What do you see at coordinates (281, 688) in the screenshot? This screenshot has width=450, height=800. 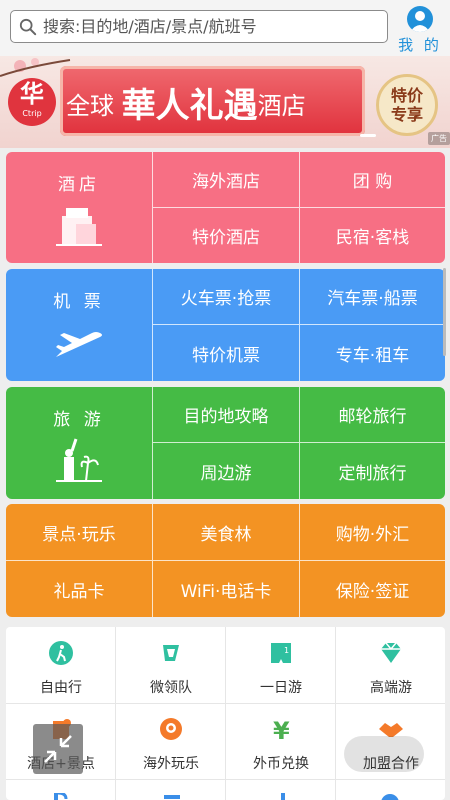 I see `day-tour-label: 一日游` at bounding box center [281, 688].